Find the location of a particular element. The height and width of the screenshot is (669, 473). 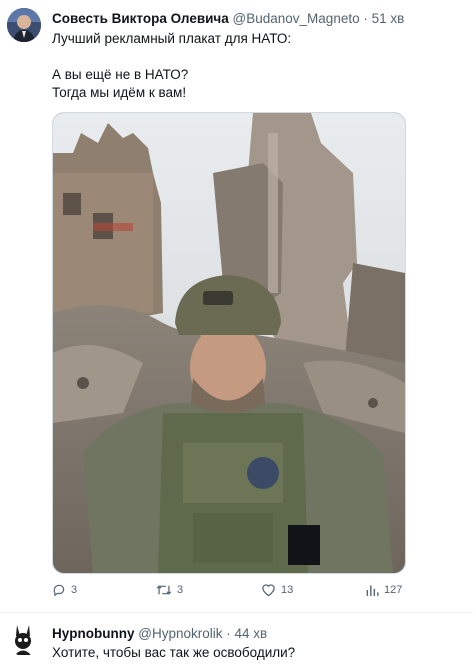

views-icon is located at coordinates (372, 590).